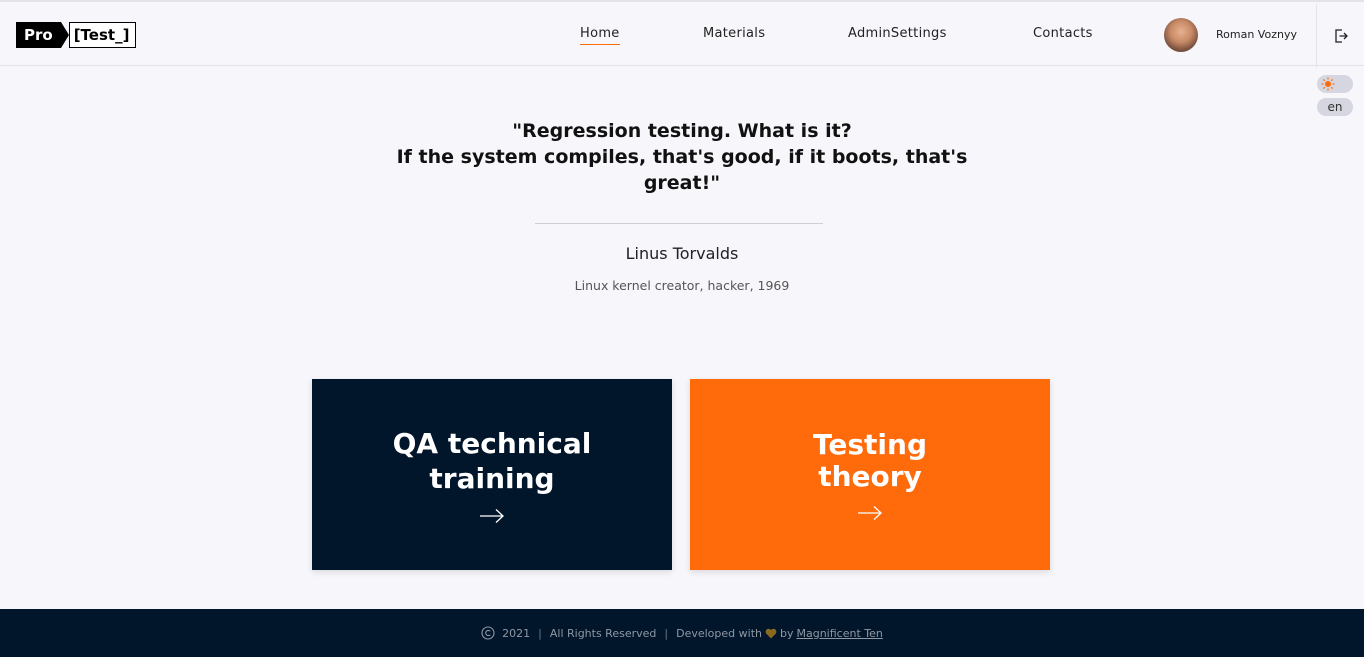 The image size is (1364, 657). I want to click on nav-admin-settings: AdminSettings, so click(897, 33).